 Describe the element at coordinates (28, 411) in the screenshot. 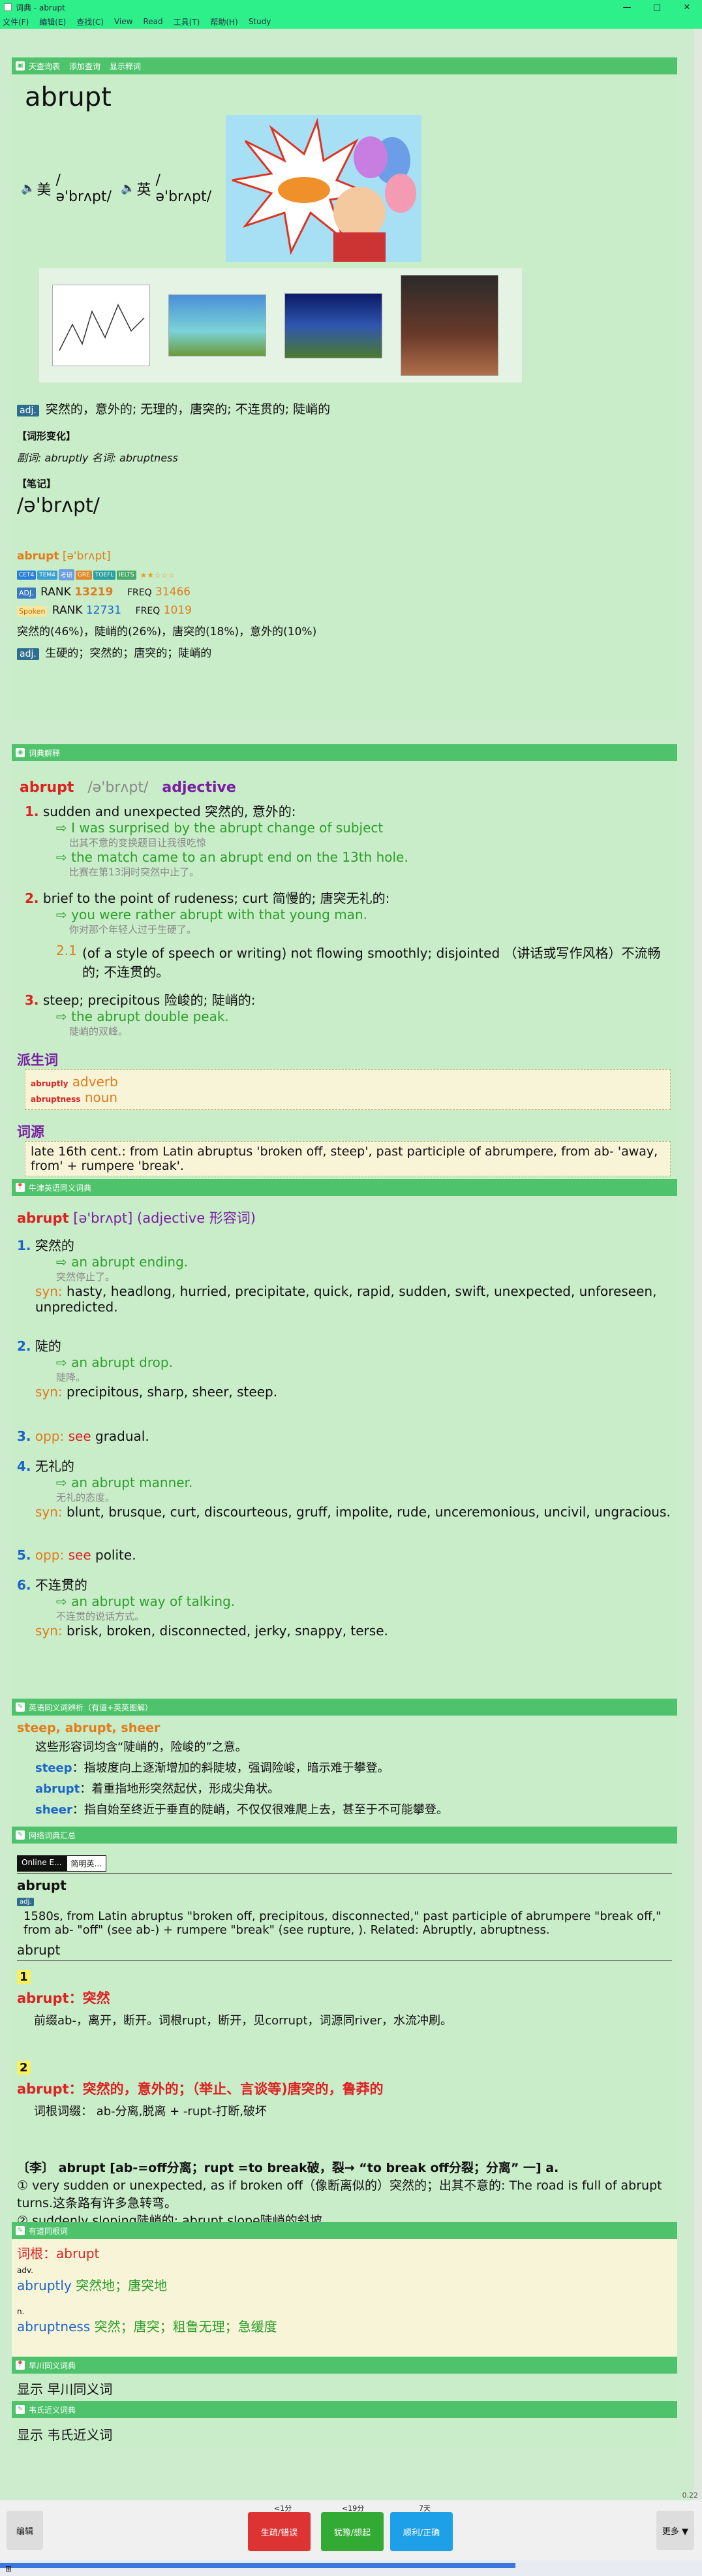

I see `pos-tag: adj.` at that location.